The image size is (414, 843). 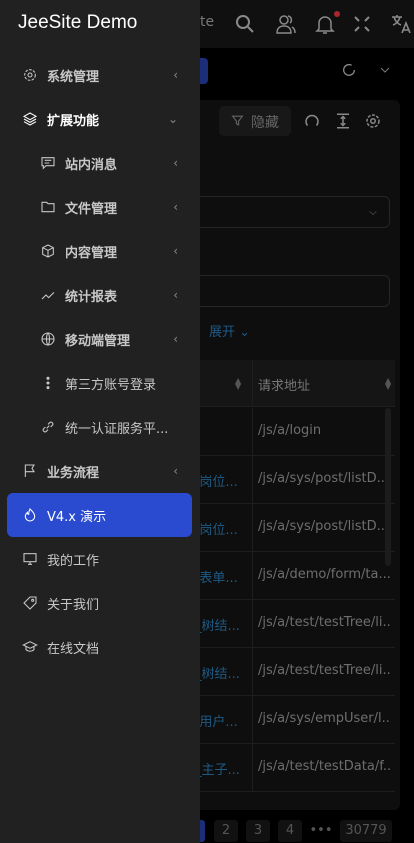 I want to click on table-cell-name, so click(x=224, y=431).